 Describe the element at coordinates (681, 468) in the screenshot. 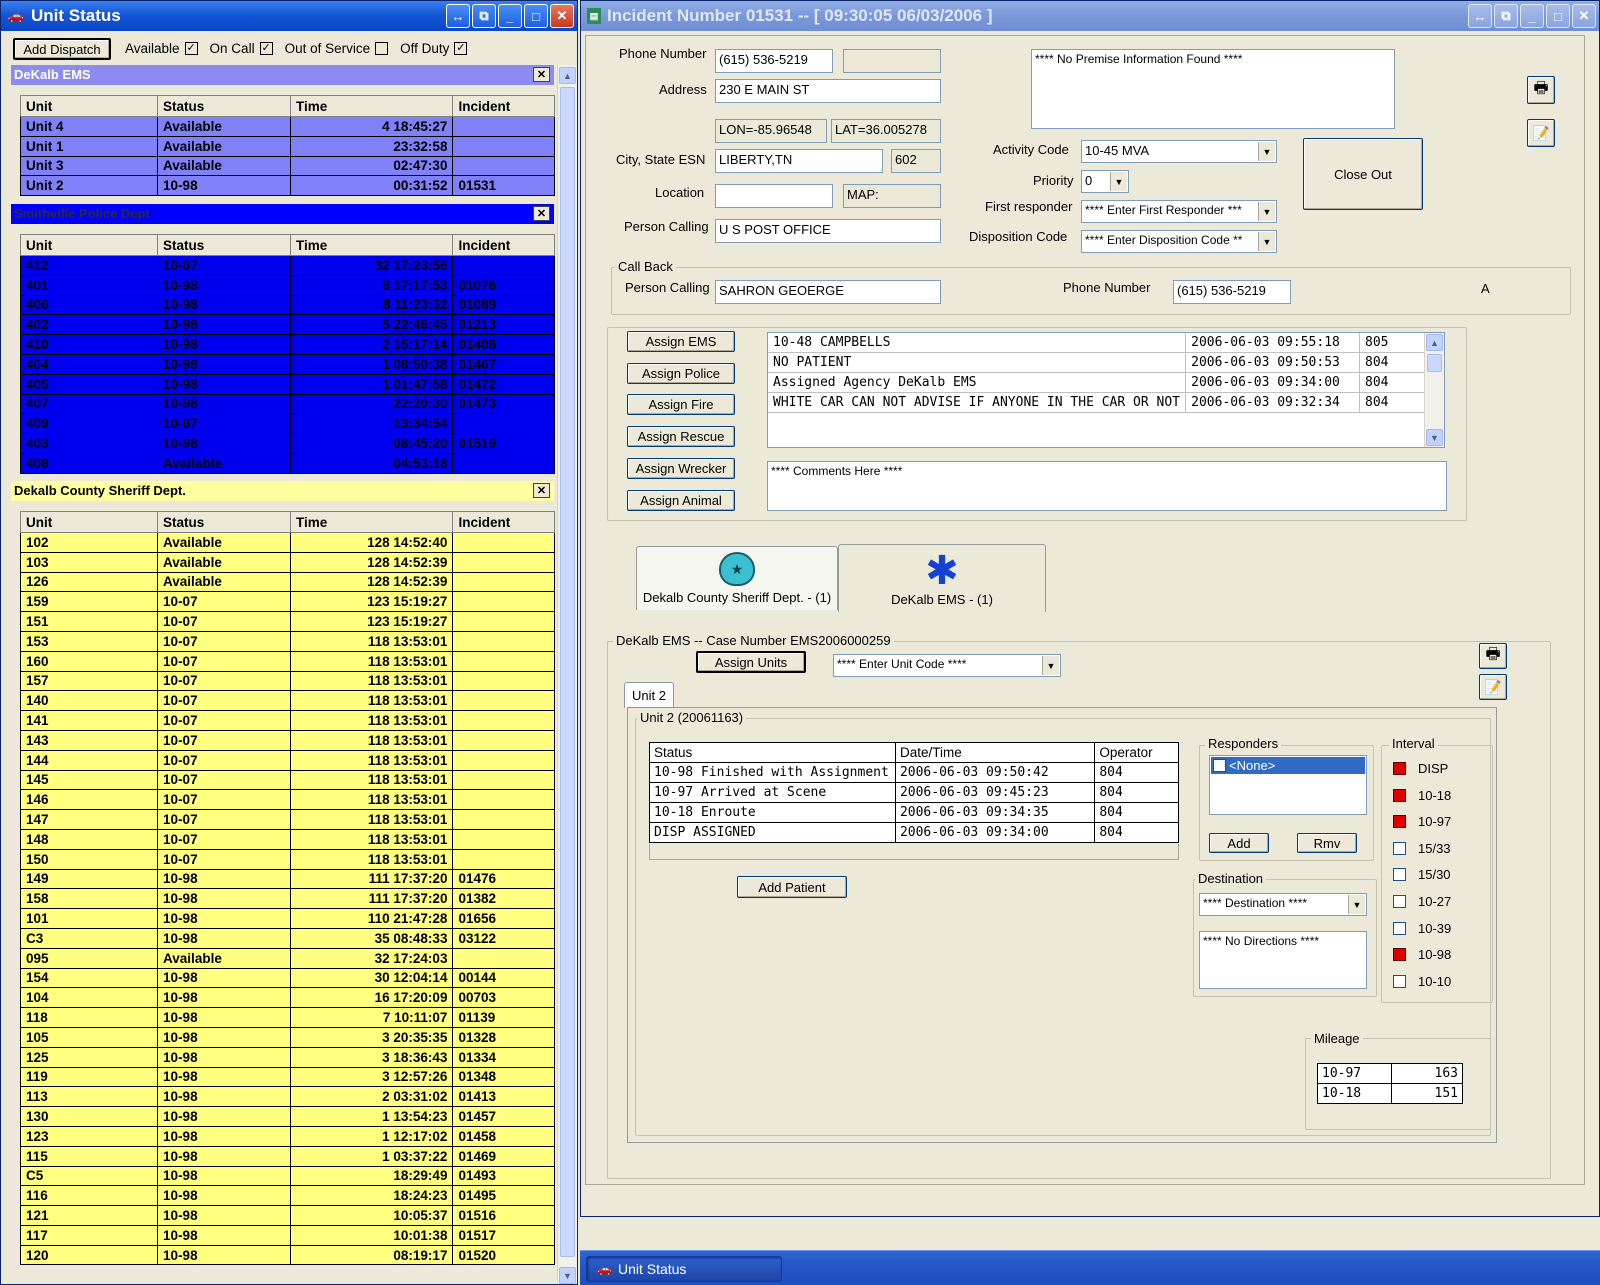

I see `assign-button-4: Assign Wrecker` at that location.